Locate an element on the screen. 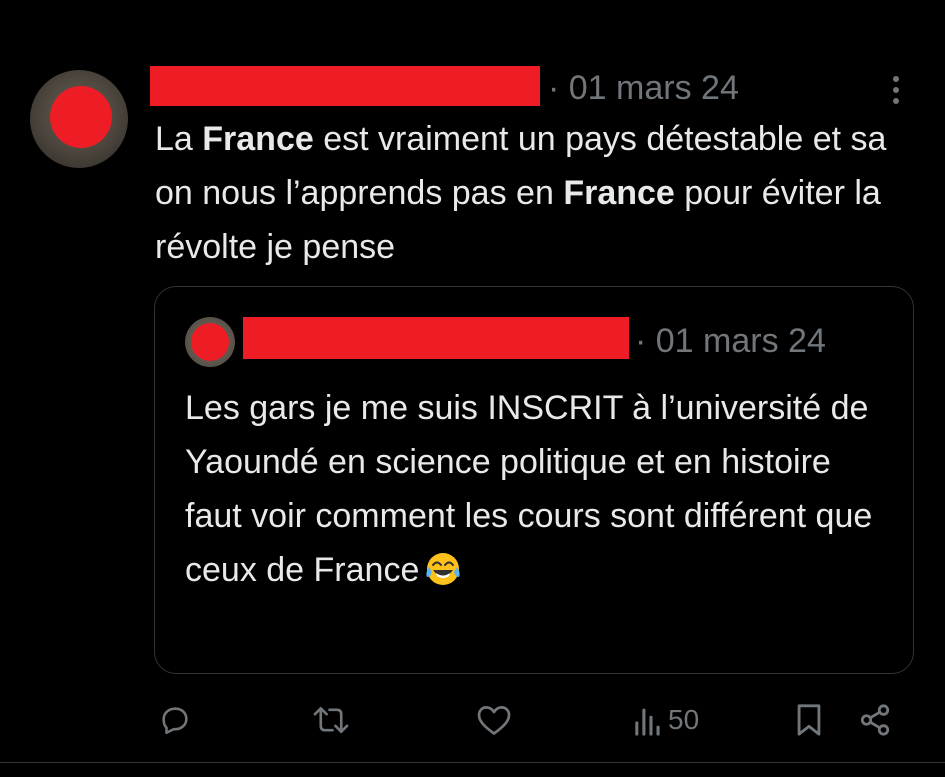 This screenshot has width=945, height=777. like-button is located at coordinates (494, 720).